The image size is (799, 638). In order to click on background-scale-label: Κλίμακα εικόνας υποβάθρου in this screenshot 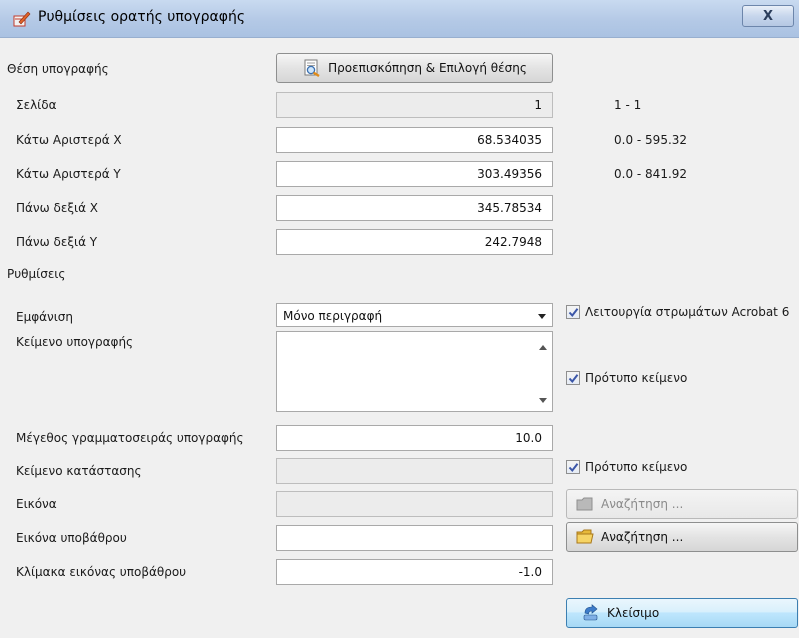, I will do `click(101, 572)`.